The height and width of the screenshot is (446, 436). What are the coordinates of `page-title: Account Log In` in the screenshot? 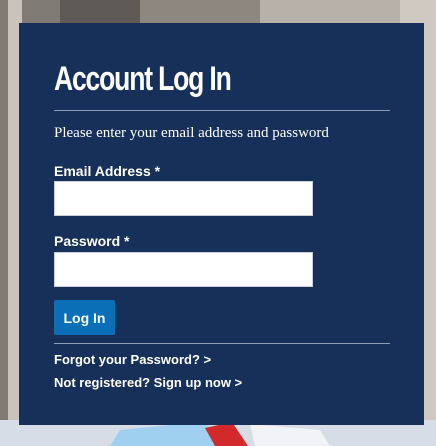 It's located at (143, 79).